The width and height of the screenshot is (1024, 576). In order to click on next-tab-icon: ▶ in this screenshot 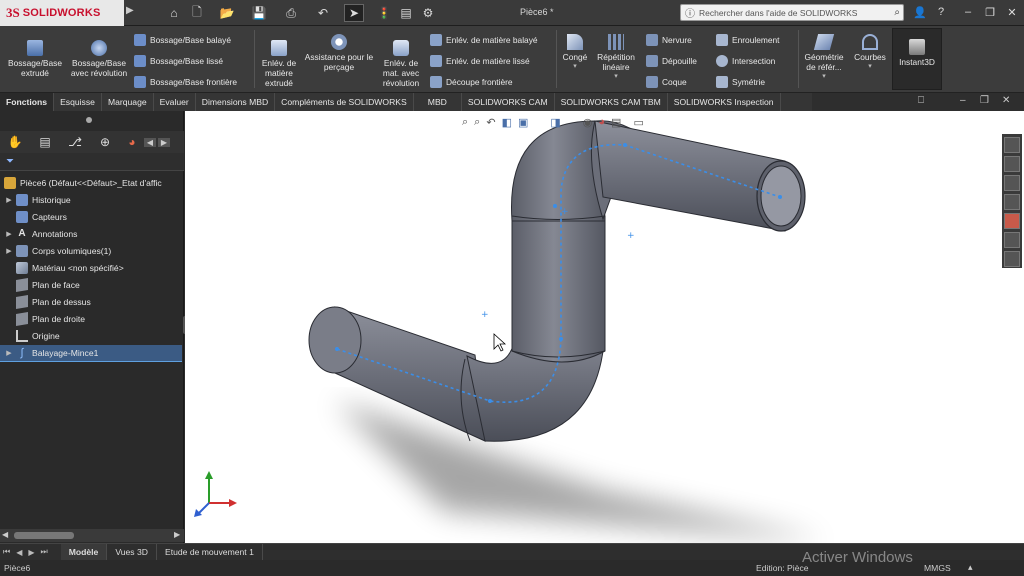, I will do `click(31, 552)`.